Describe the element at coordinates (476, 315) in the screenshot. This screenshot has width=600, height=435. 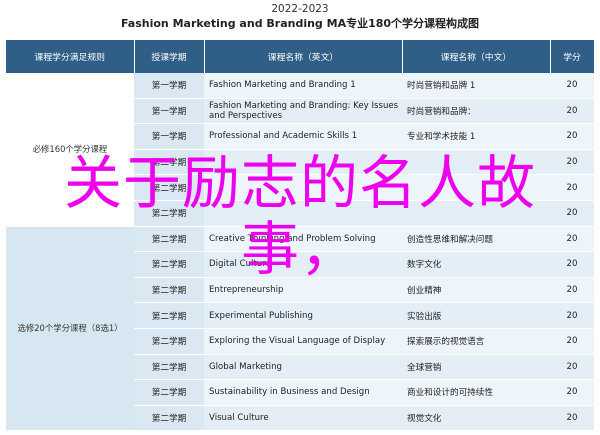
I see `course-name-cn: 实验出版` at that location.